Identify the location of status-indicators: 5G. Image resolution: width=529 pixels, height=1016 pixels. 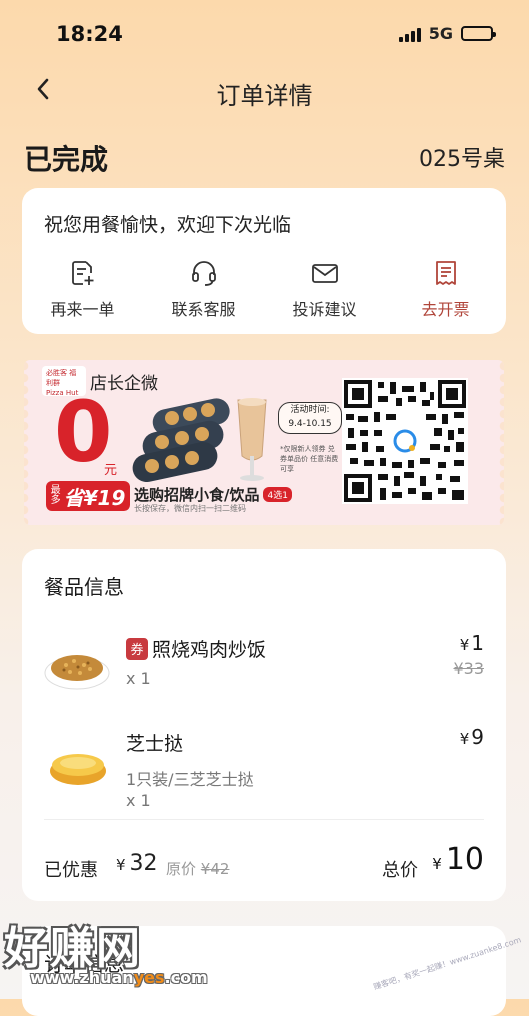
(447, 33).